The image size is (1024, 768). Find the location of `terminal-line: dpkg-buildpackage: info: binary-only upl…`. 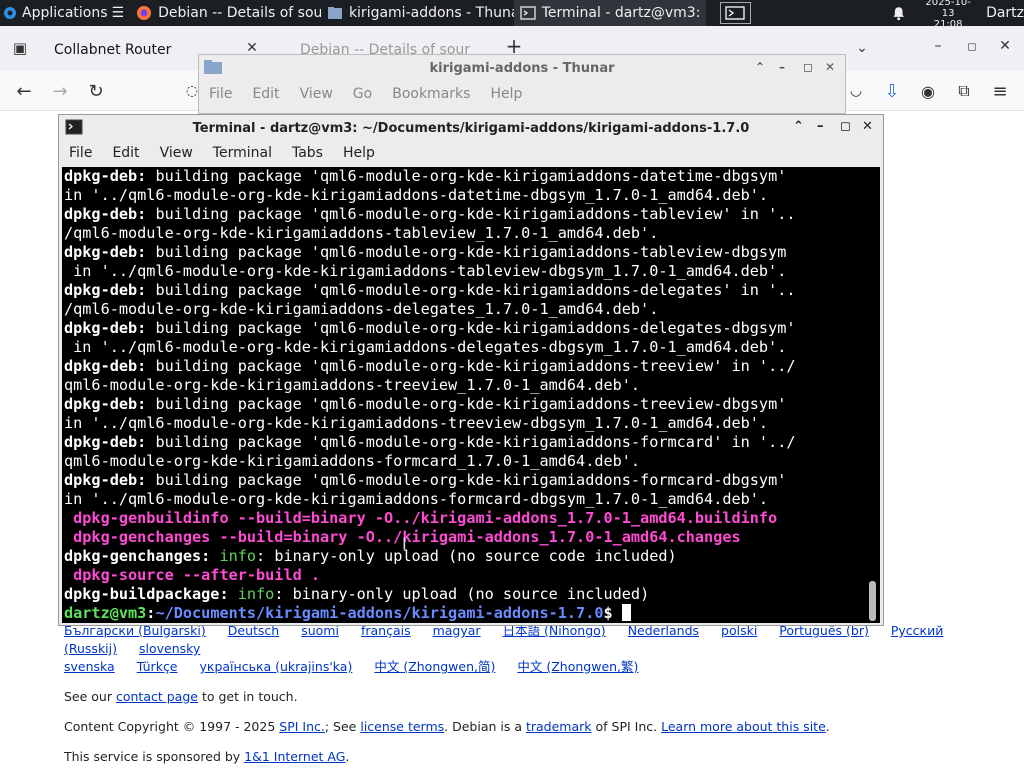

terminal-line: dpkg-buildpackage: info: binary-only upl… is located at coordinates (465, 594).